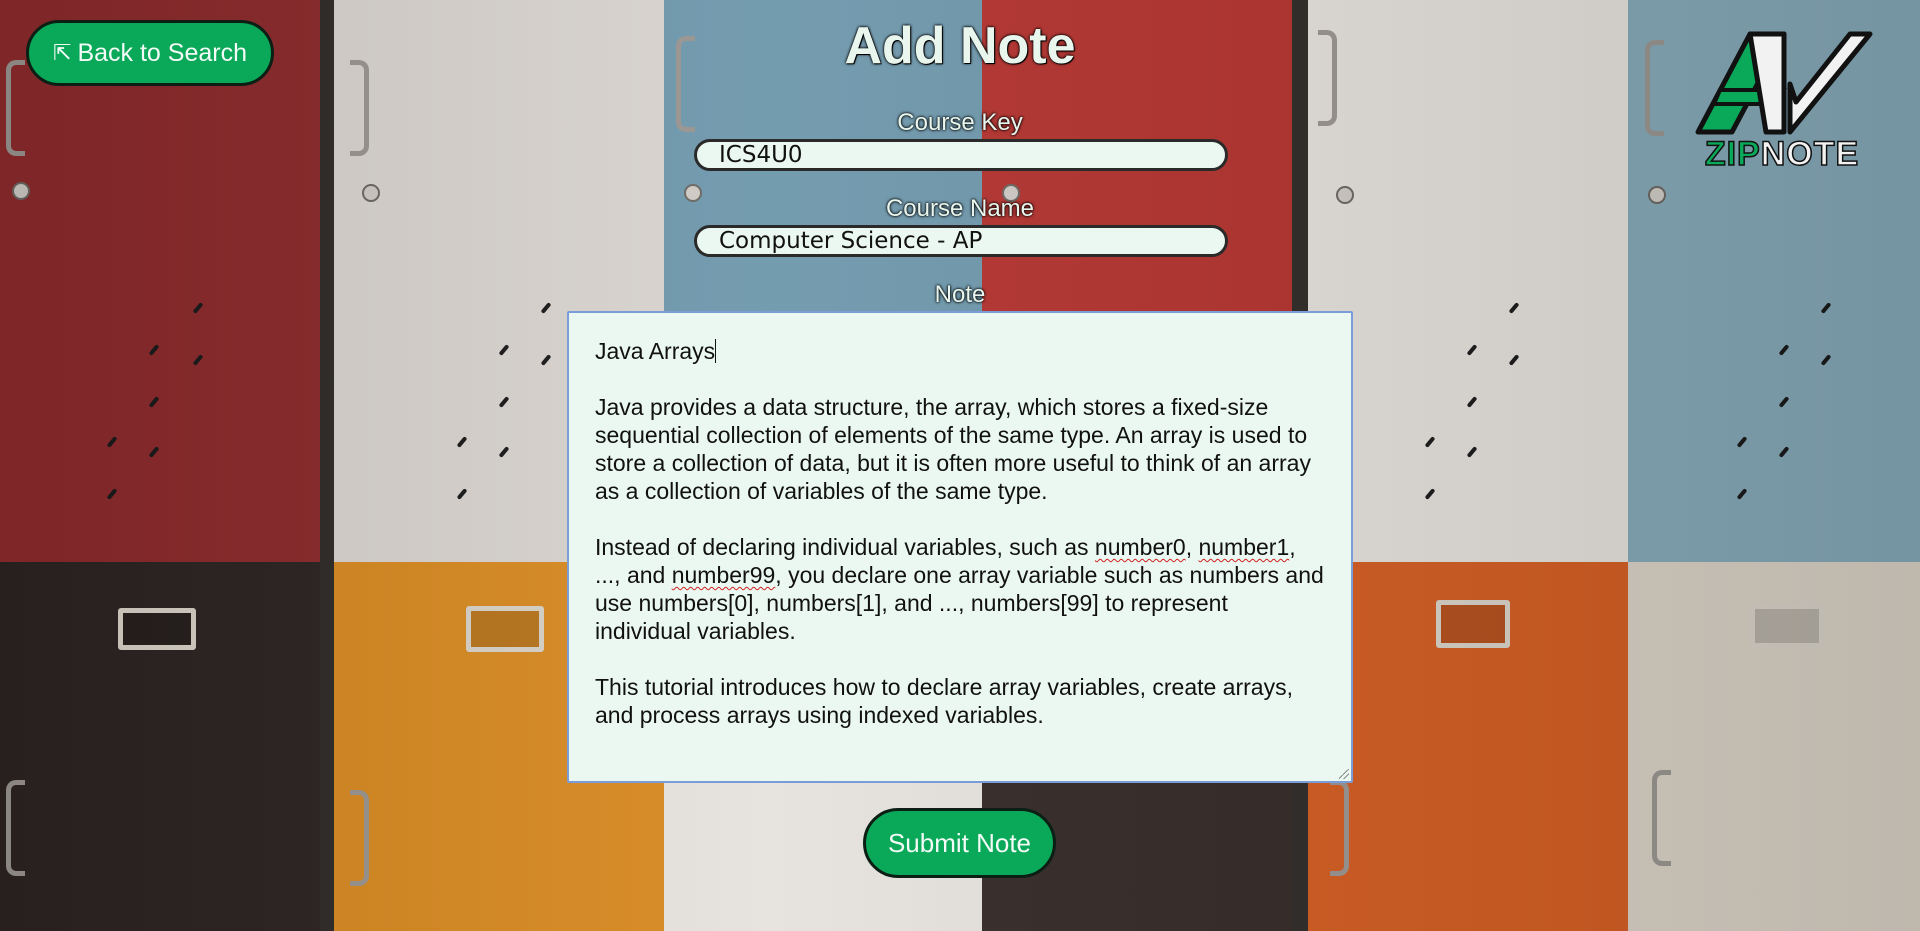 Image resolution: width=1920 pixels, height=931 pixels. What do you see at coordinates (1140, 547) in the screenshot?
I see `spellcheck-word: number0` at bounding box center [1140, 547].